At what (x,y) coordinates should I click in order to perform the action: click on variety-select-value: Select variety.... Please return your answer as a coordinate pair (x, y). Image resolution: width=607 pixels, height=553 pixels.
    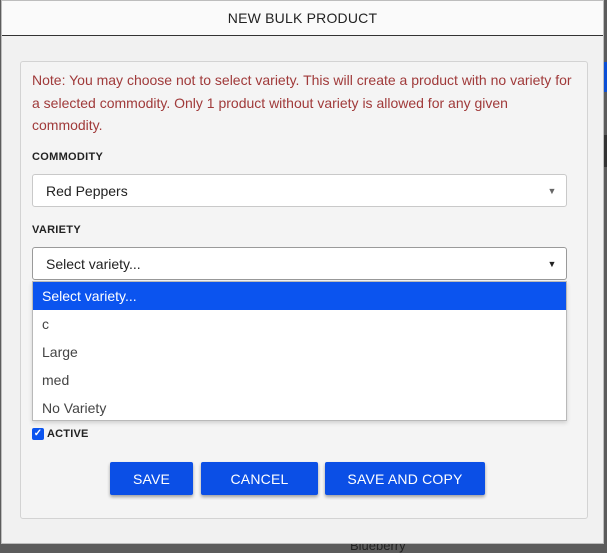
    Looking at the image, I should click on (93, 264).